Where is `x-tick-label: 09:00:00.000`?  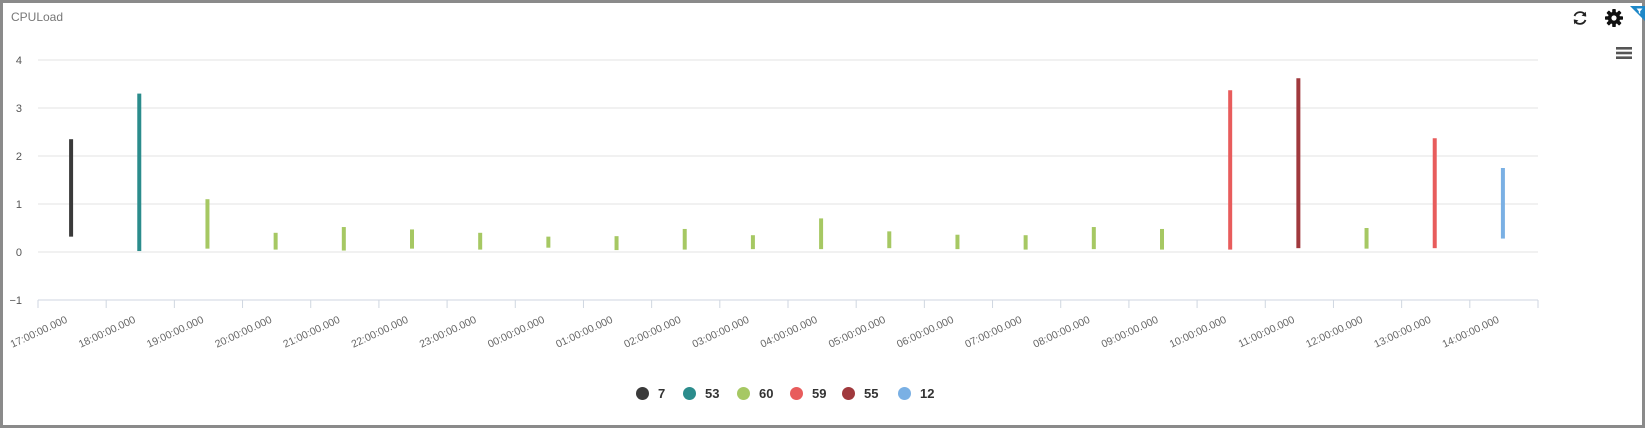
x-tick-label: 09:00:00.000 is located at coordinates (1130, 332).